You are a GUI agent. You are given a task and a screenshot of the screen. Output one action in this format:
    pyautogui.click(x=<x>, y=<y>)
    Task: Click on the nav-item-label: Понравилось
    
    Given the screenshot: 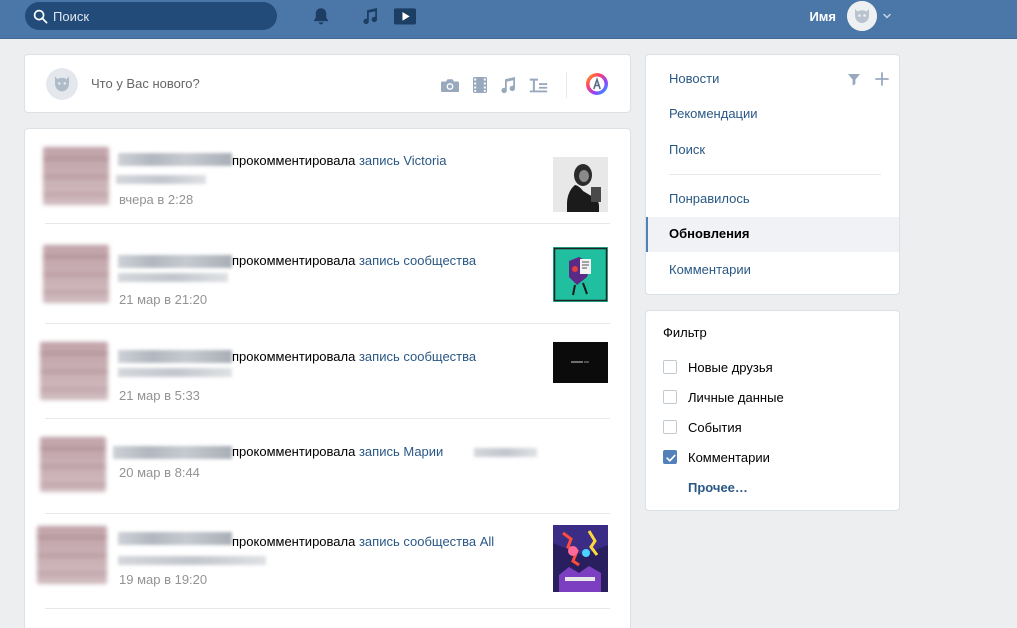 What is the action you would take?
    pyautogui.click(x=709, y=198)
    